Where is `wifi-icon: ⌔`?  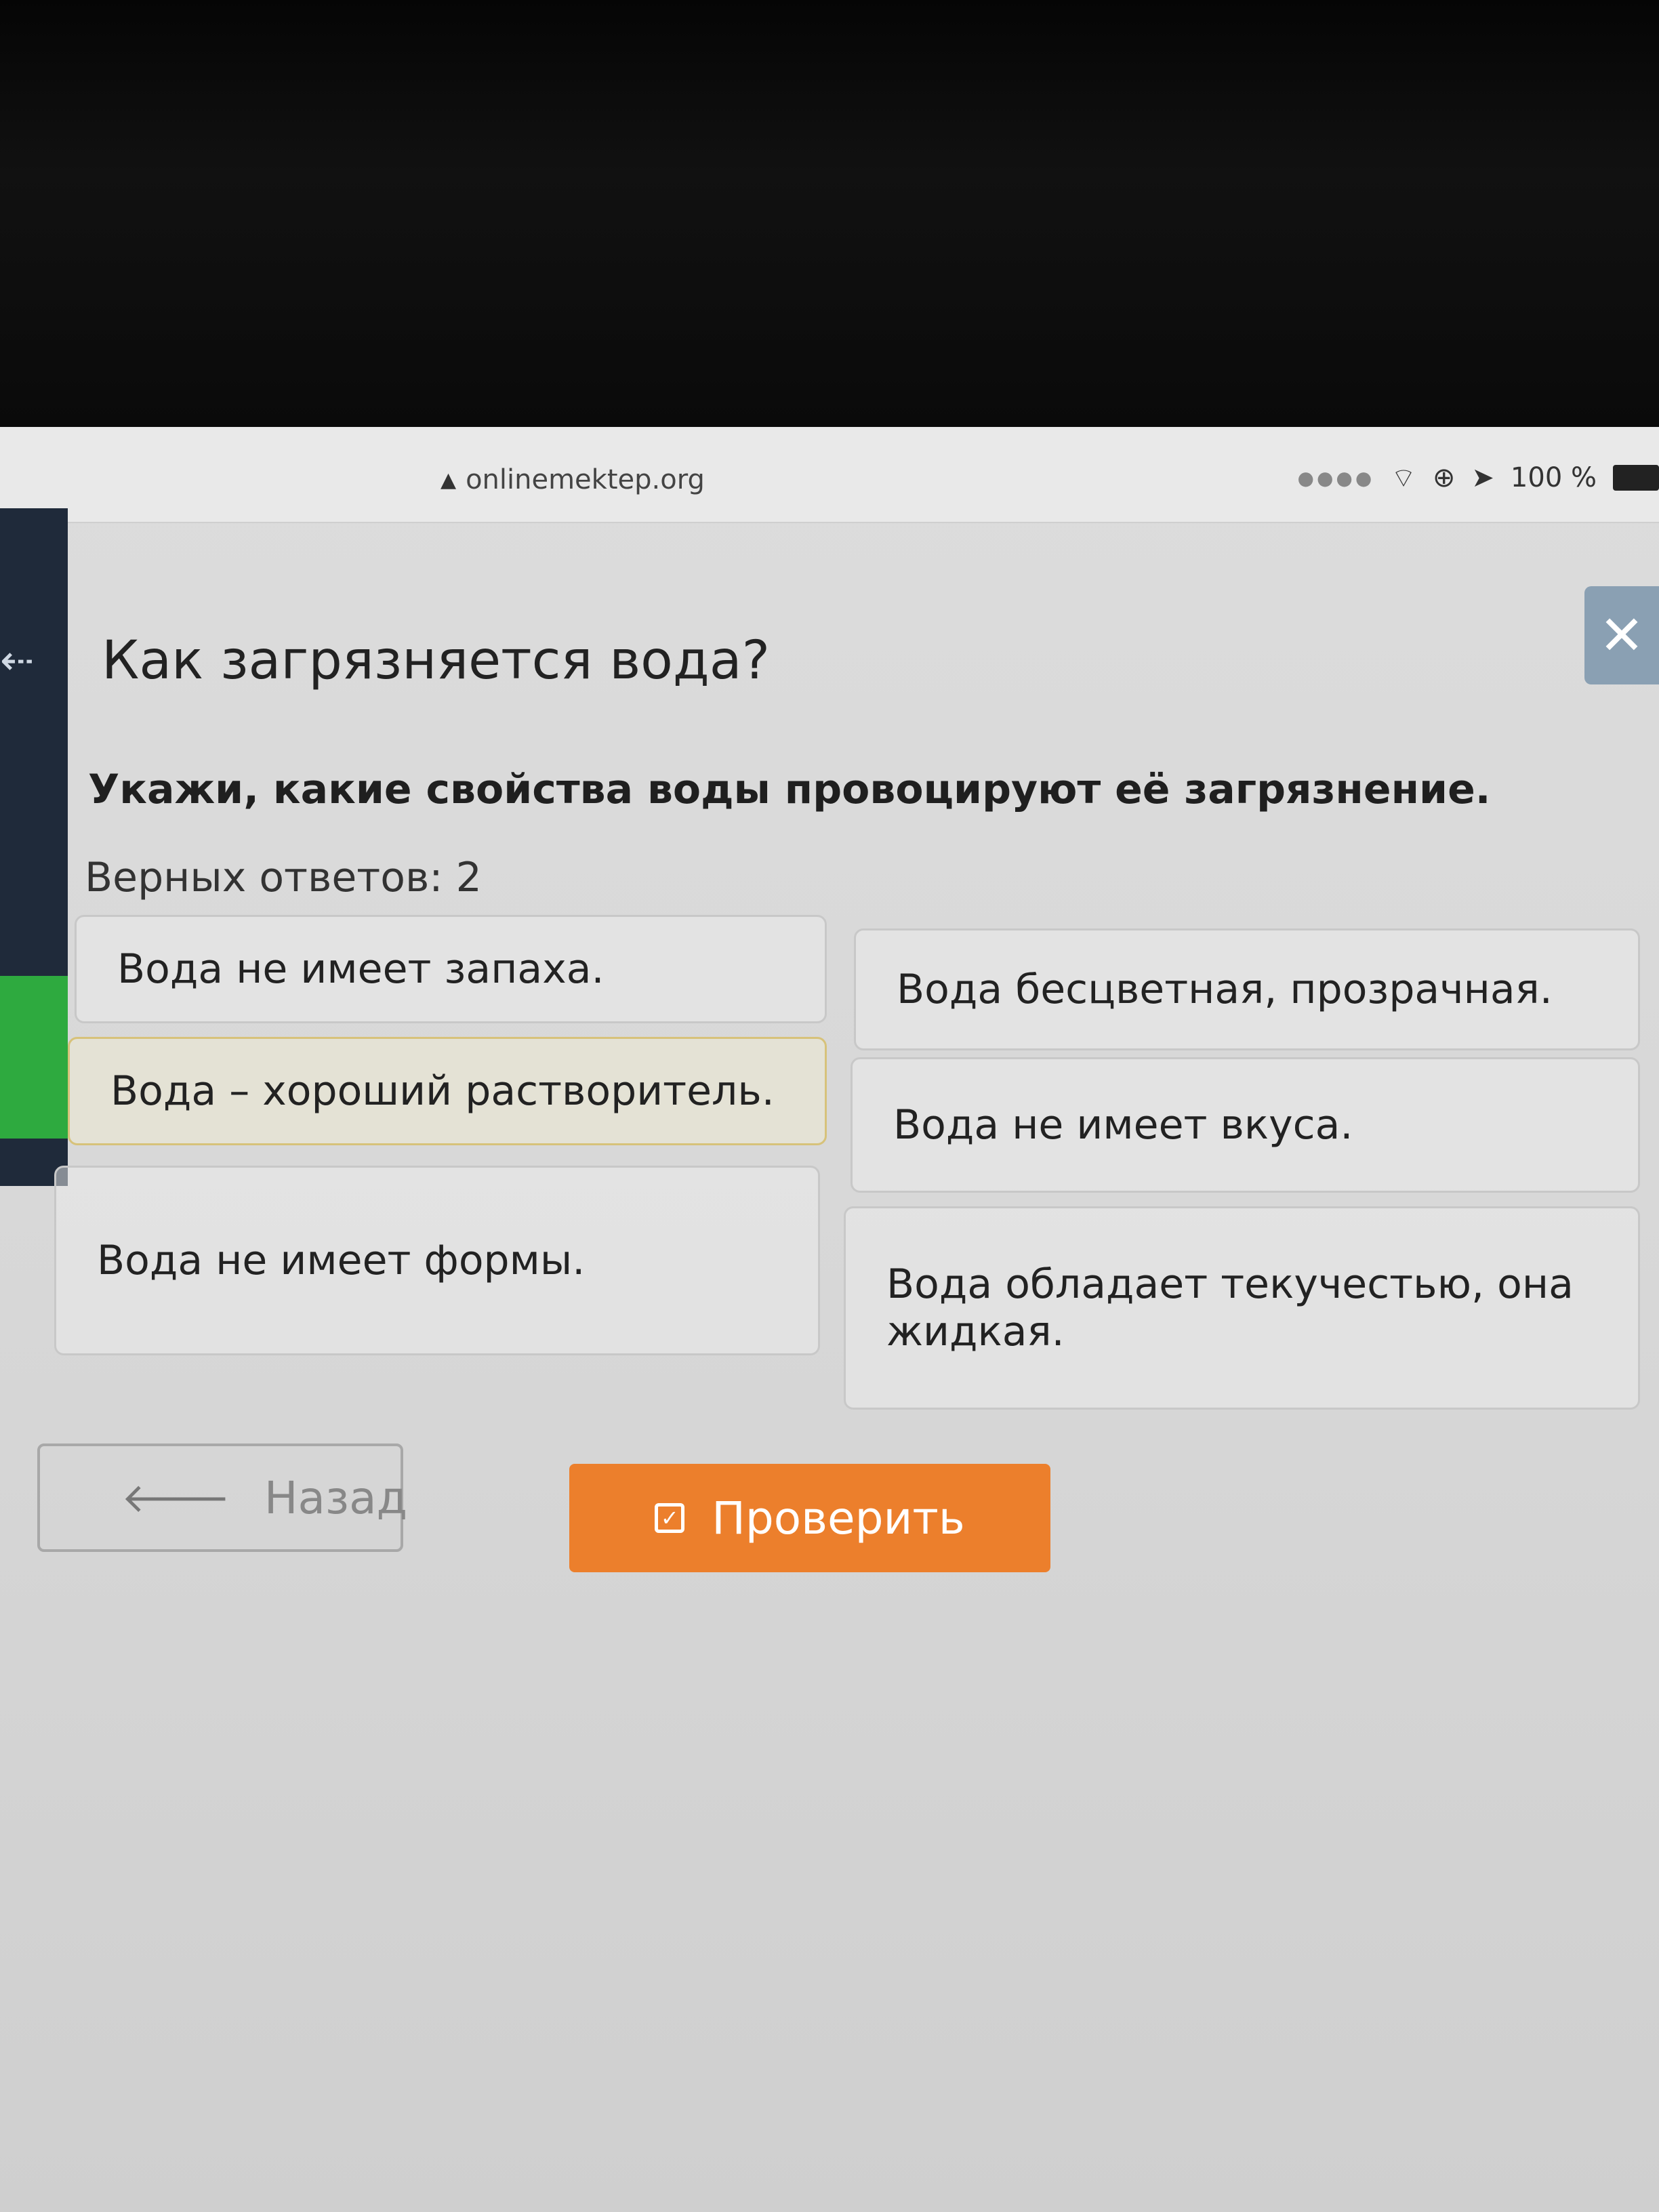 wifi-icon: ⌔ is located at coordinates (1403, 478).